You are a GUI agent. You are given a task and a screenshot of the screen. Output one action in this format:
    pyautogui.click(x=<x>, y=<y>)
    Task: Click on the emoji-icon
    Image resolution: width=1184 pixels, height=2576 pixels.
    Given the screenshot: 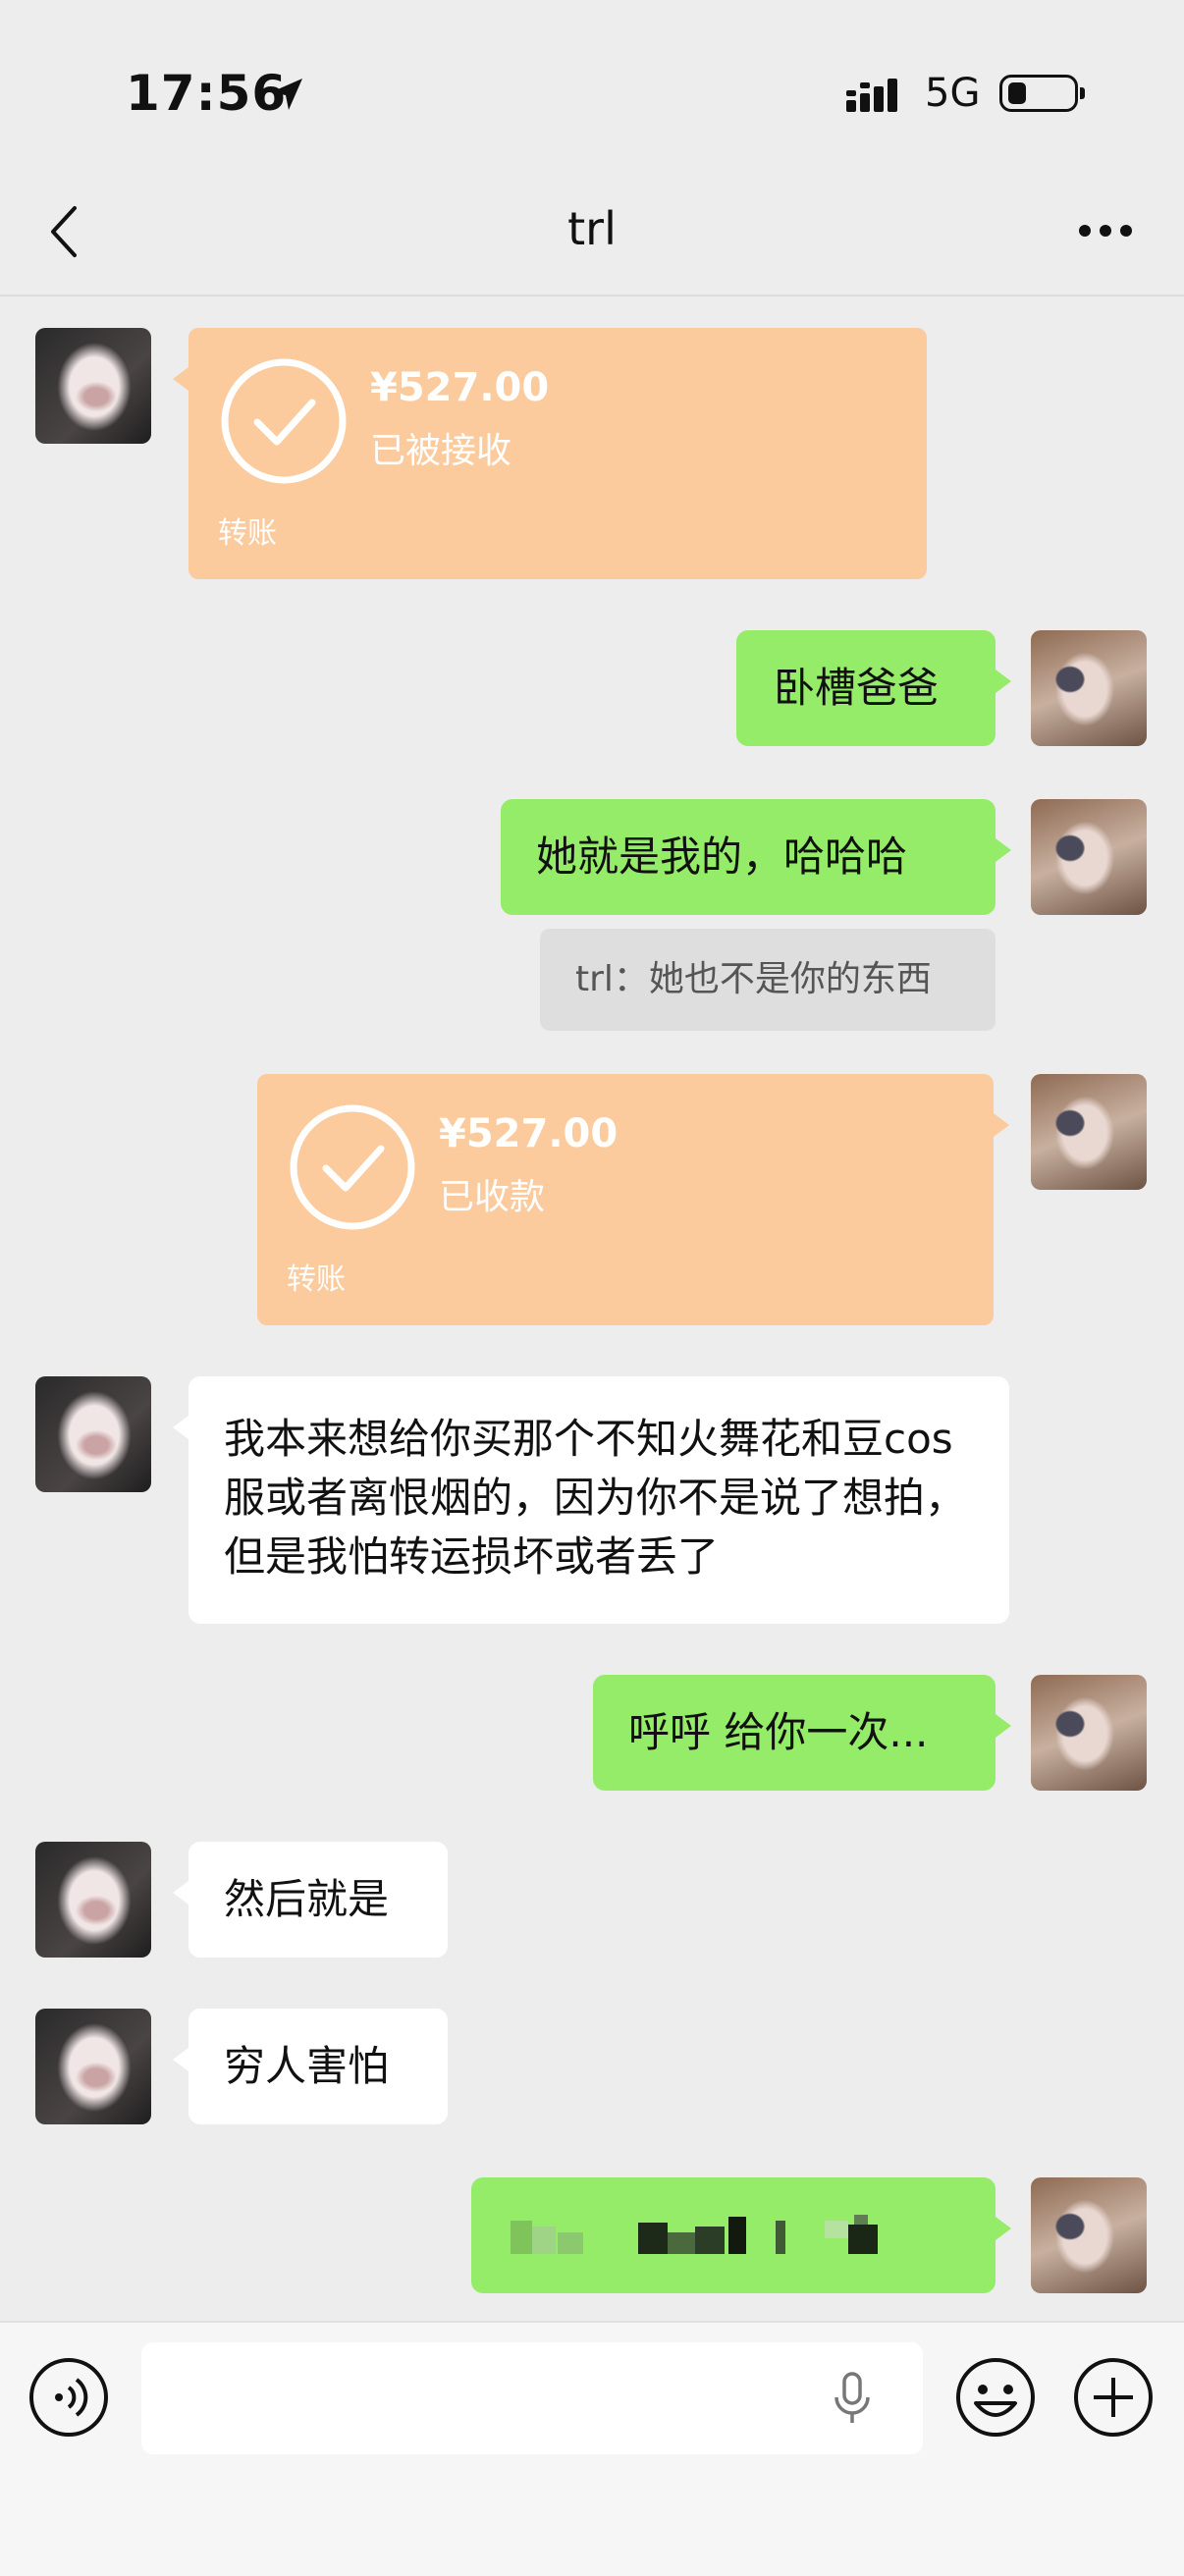 What is the action you would take?
    pyautogui.click(x=995, y=2397)
    